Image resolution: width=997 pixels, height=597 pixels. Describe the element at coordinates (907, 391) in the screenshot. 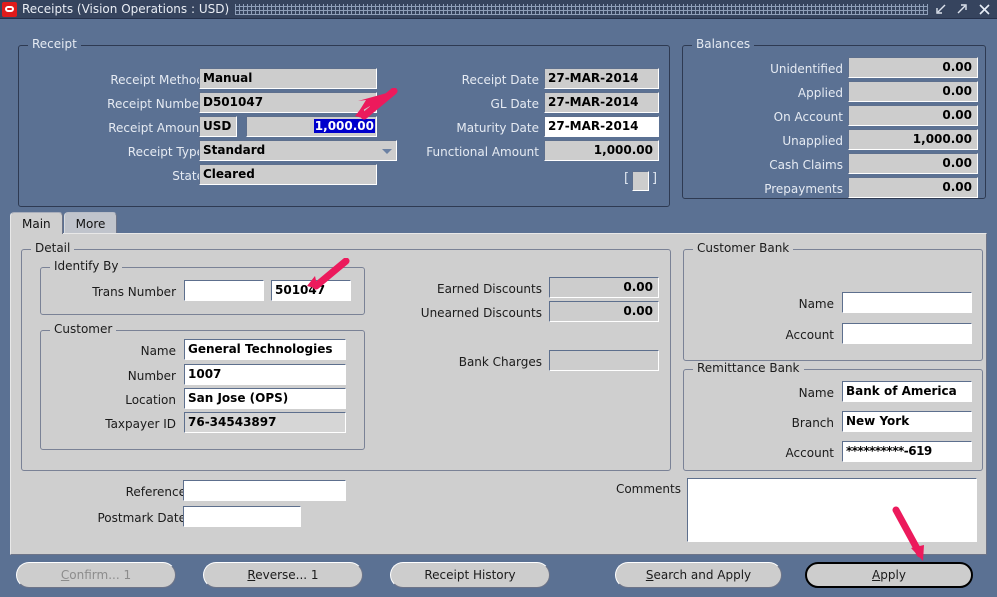

I see `remittance-bank-name-field: Bank of America` at that location.